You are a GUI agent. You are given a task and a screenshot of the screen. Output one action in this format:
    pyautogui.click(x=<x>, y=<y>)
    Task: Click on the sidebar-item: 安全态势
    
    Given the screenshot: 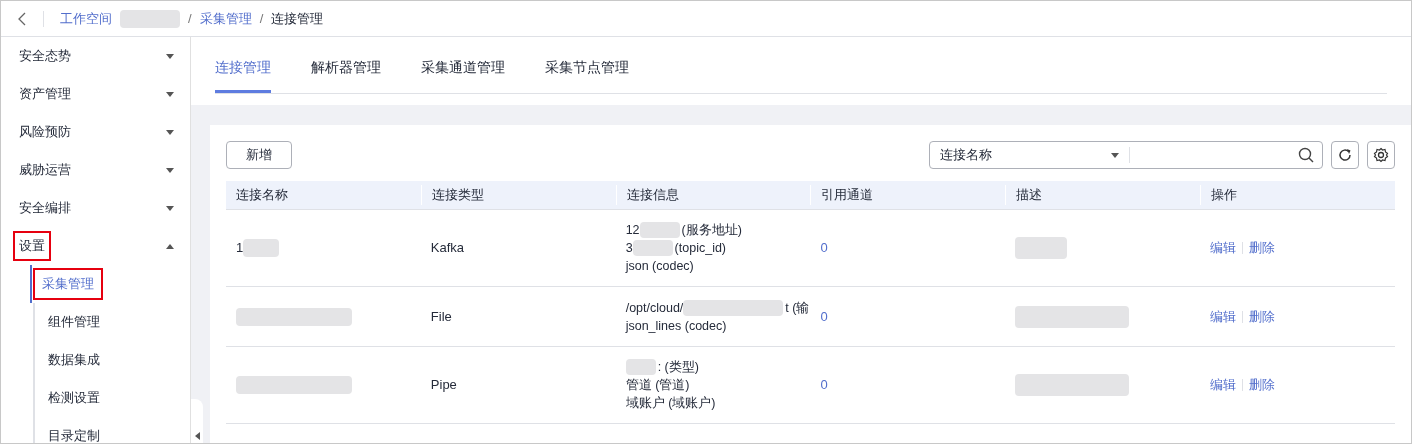 What is the action you would take?
    pyautogui.click(x=95, y=56)
    